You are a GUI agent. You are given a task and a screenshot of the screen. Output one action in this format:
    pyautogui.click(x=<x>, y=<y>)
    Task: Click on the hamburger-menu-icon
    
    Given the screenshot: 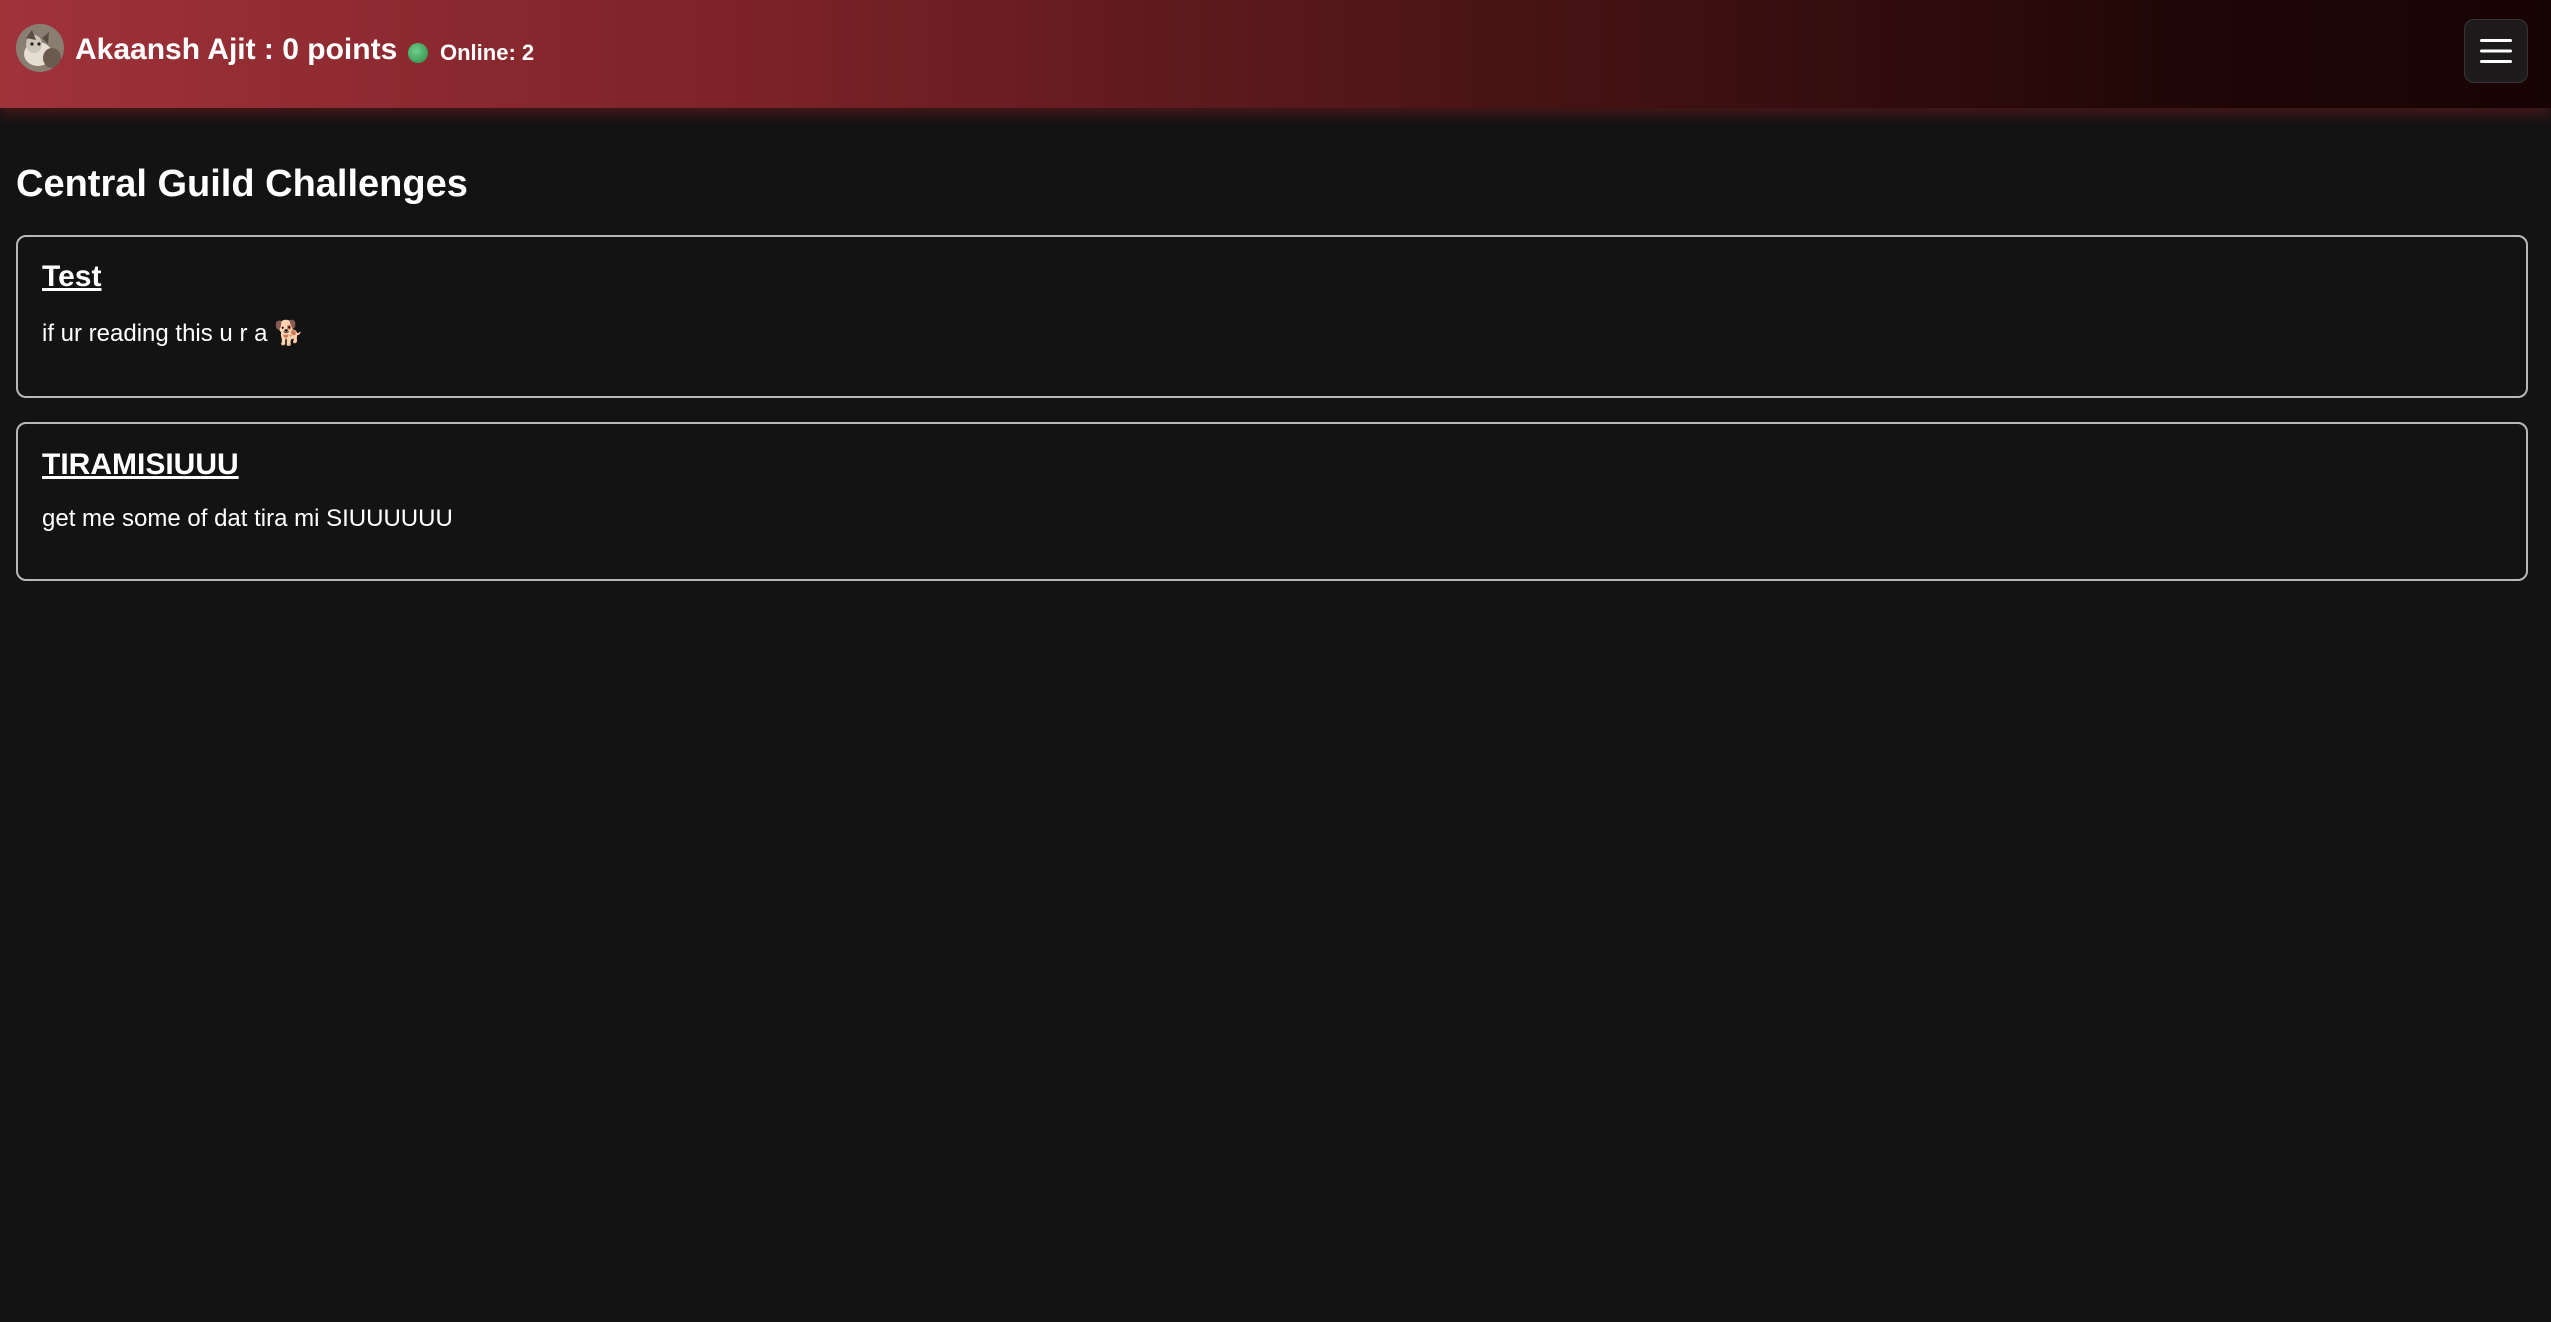 What is the action you would take?
    pyautogui.click(x=2496, y=51)
    